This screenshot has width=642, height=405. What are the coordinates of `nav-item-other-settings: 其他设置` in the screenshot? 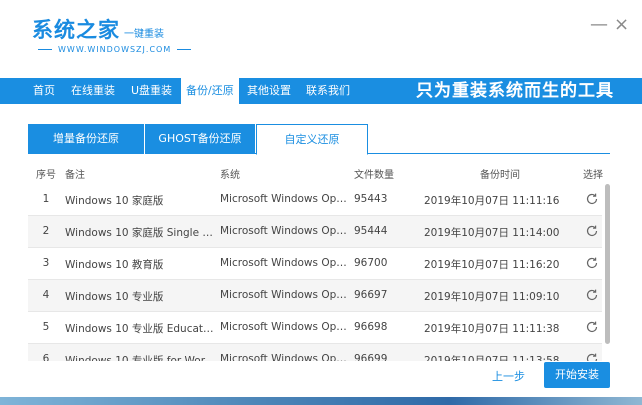 It's located at (269, 91).